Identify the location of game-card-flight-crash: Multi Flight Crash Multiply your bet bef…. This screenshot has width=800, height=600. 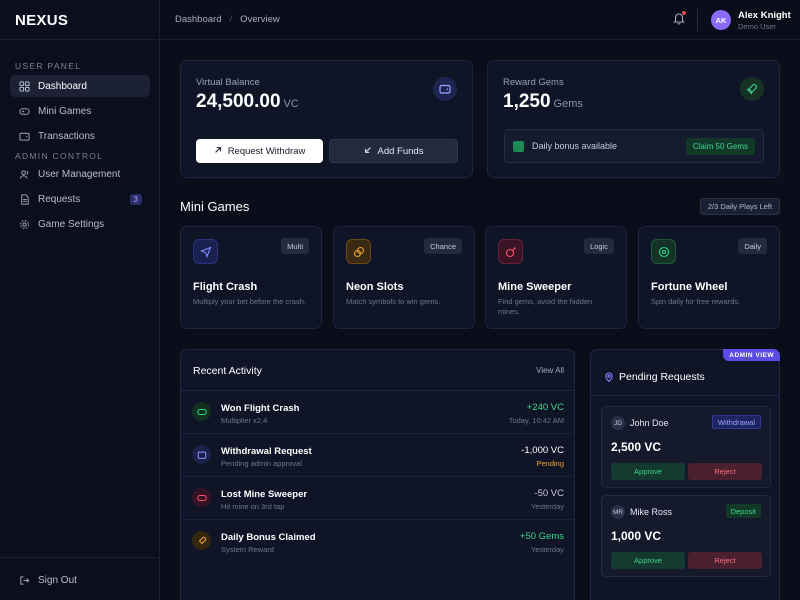
(251, 277).